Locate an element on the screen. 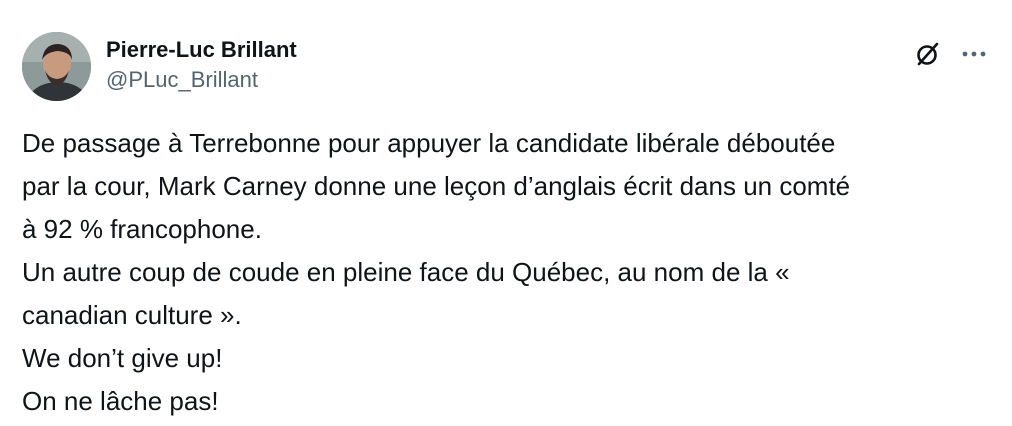  author-names: Pierre-Luc Brillant @PLuc_Brillant is located at coordinates (201, 65).